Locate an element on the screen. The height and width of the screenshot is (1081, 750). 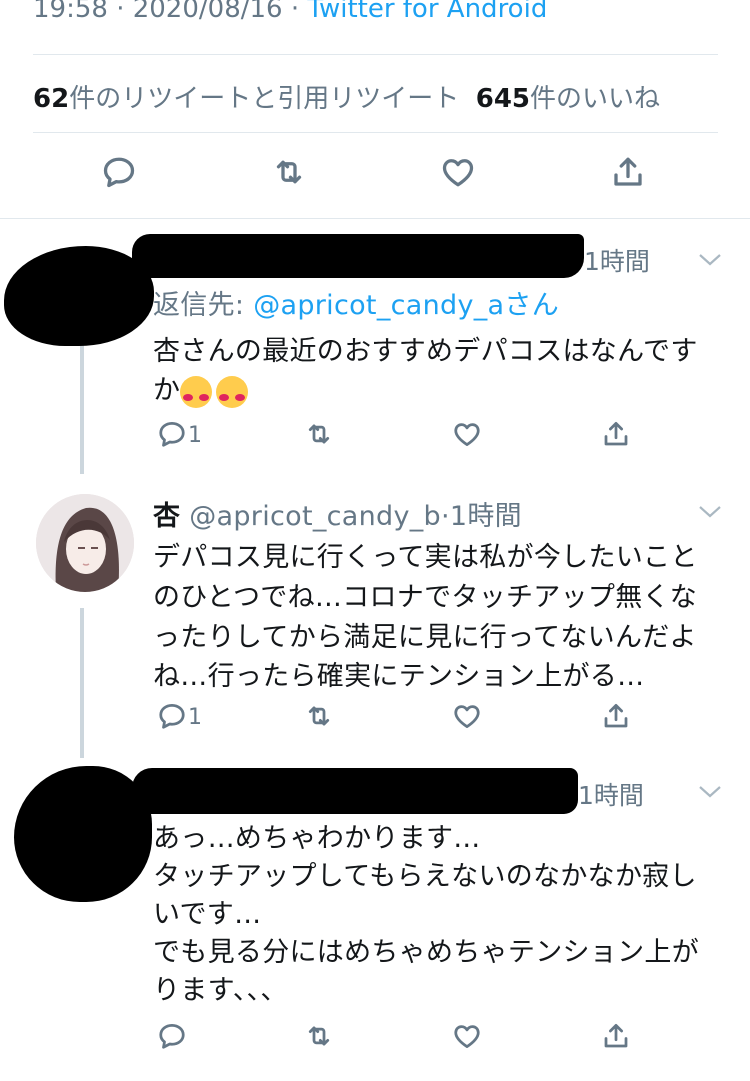
tweet-text-line: タッチアップしてもらえないのなかなか寂し is located at coordinates (425, 876).